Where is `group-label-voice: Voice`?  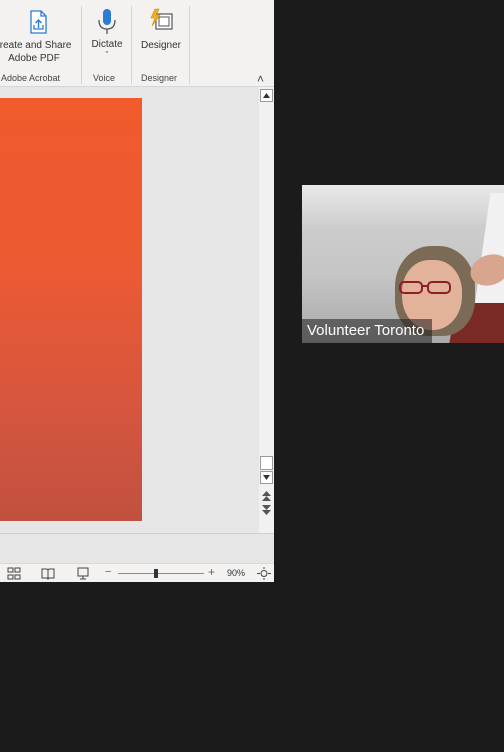 group-label-voice: Voice is located at coordinates (104, 78).